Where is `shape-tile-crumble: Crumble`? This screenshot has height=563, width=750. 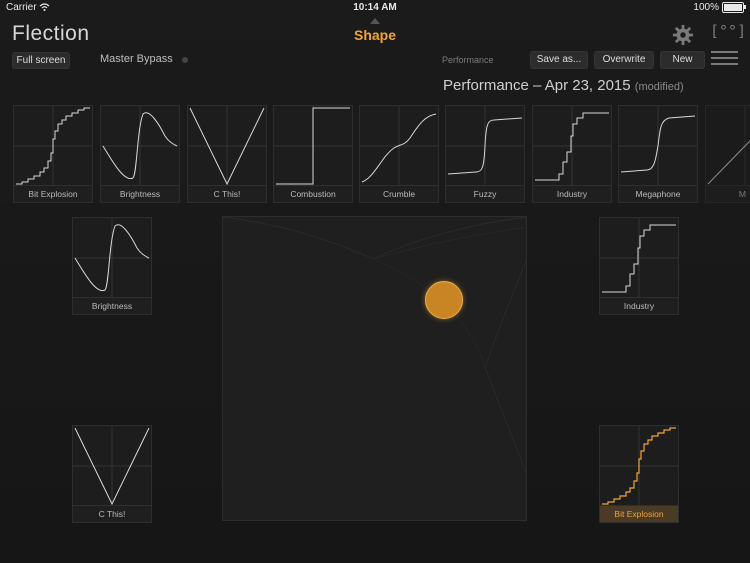 shape-tile-crumble: Crumble is located at coordinates (399, 154).